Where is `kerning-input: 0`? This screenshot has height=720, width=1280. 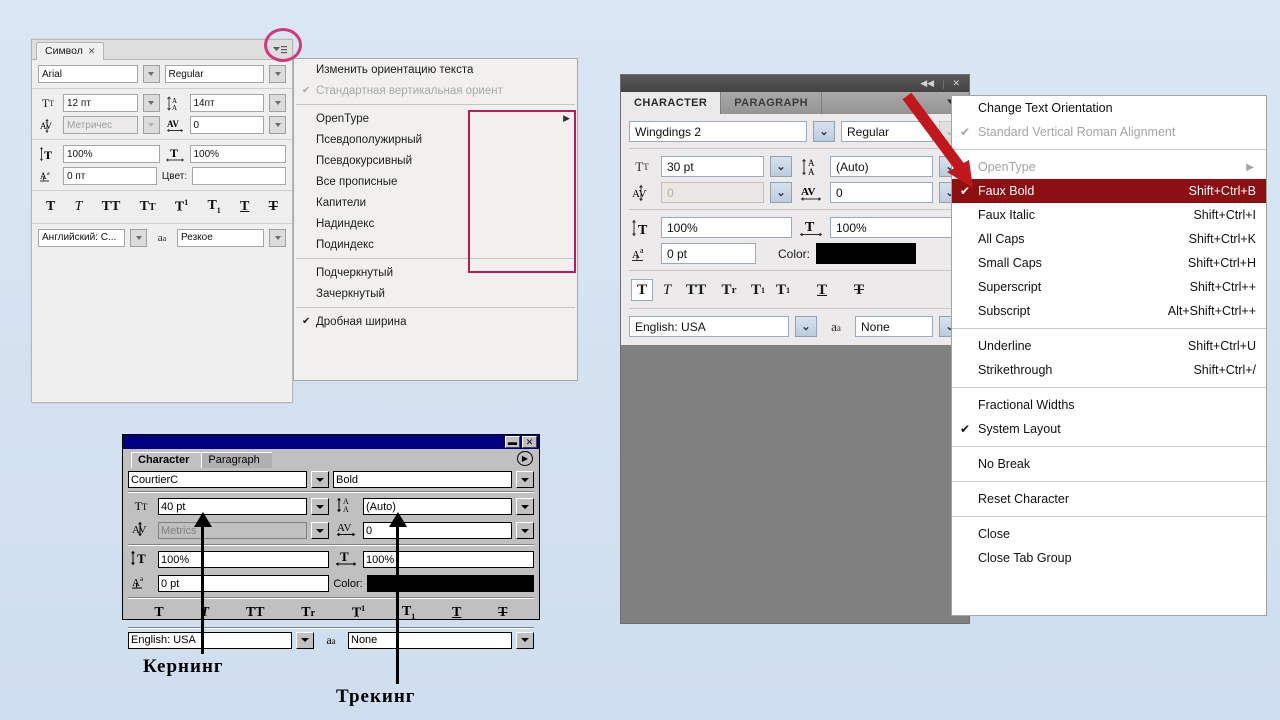
kerning-input: 0 is located at coordinates (712, 192).